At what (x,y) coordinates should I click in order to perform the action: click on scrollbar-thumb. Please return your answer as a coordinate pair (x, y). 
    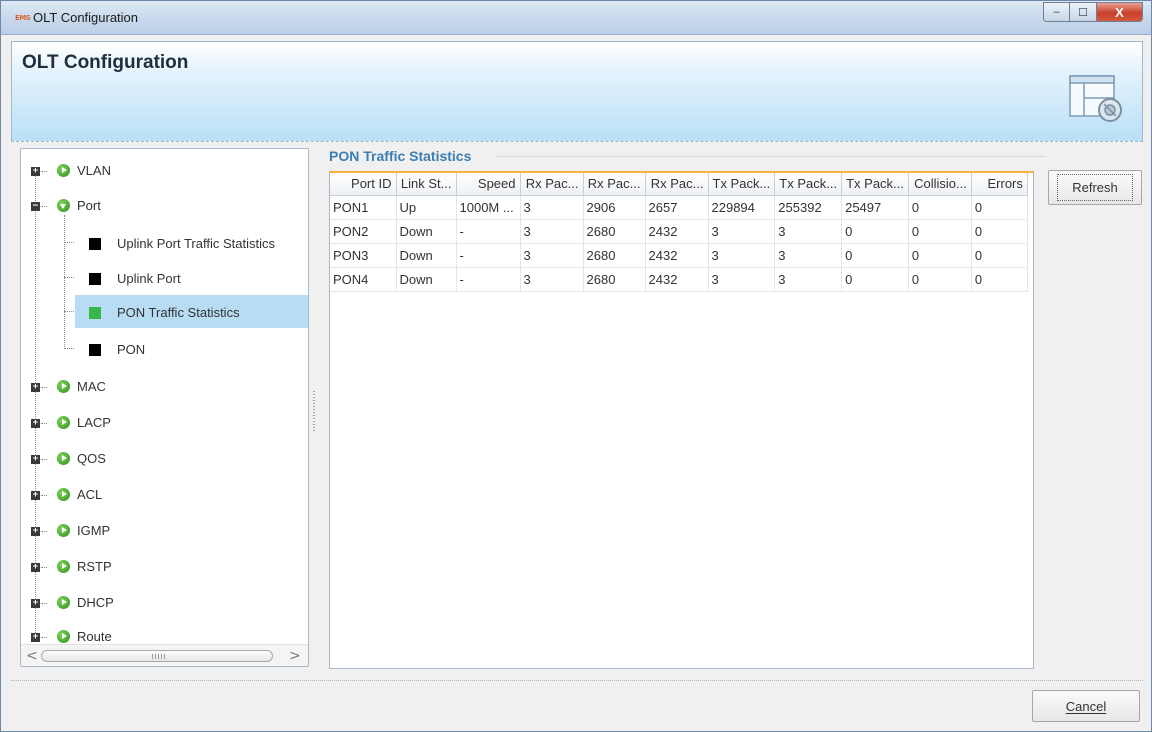
    Looking at the image, I should click on (157, 656).